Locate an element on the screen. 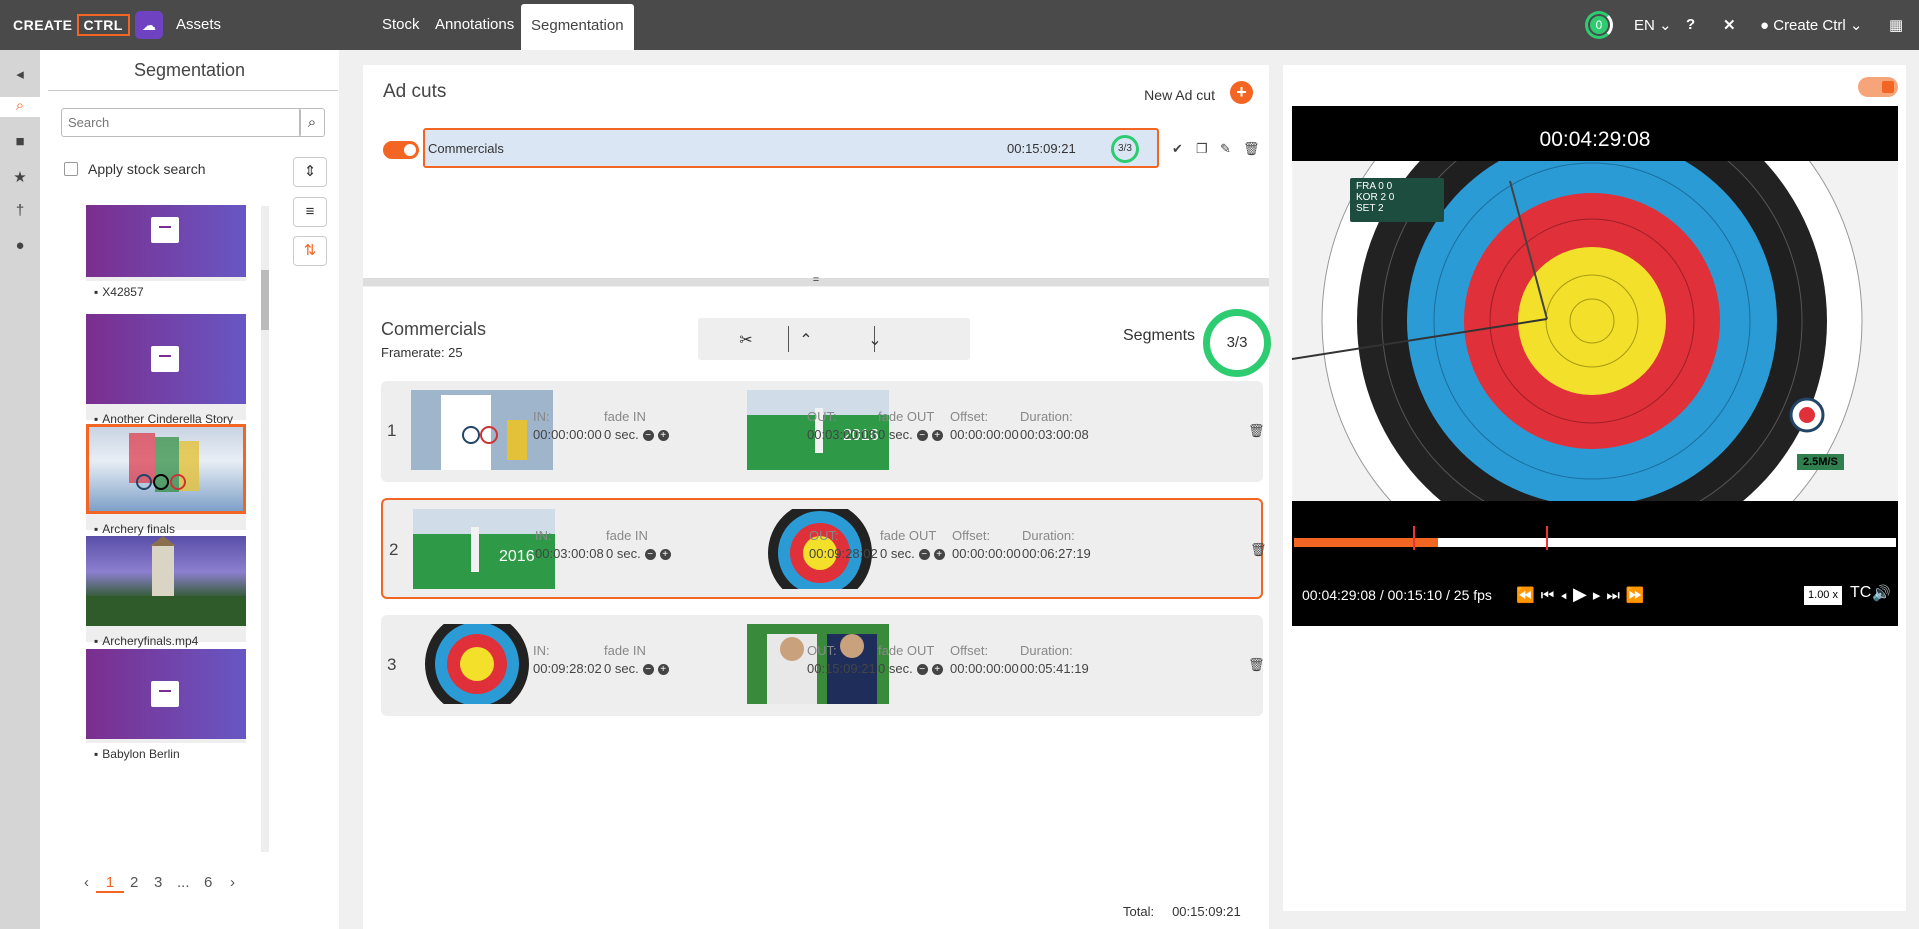 The image size is (1919, 929). pin-icon: † is located at coordinates (20, 212).